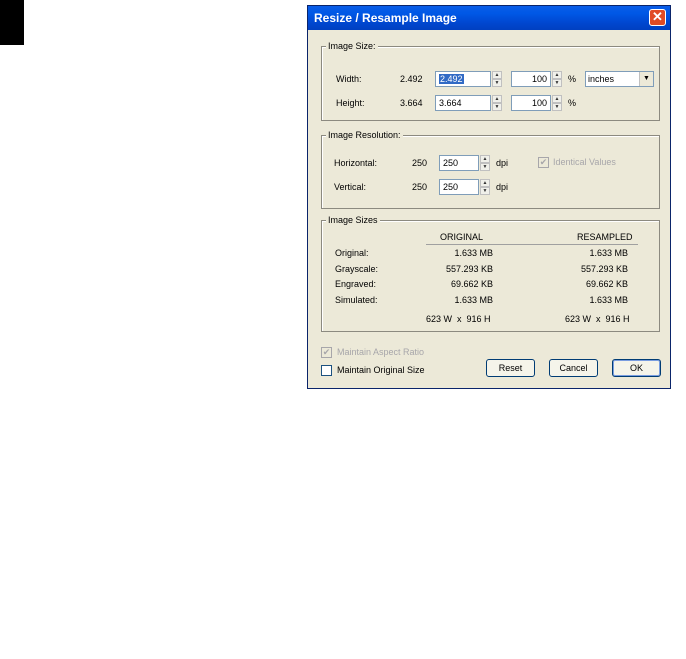 This screenshot has width=686, height=659. What do you see at coordinates (572, 79) in the screenshot?
I see `width-percent-symbol: %` at bounding box center [572, 79].